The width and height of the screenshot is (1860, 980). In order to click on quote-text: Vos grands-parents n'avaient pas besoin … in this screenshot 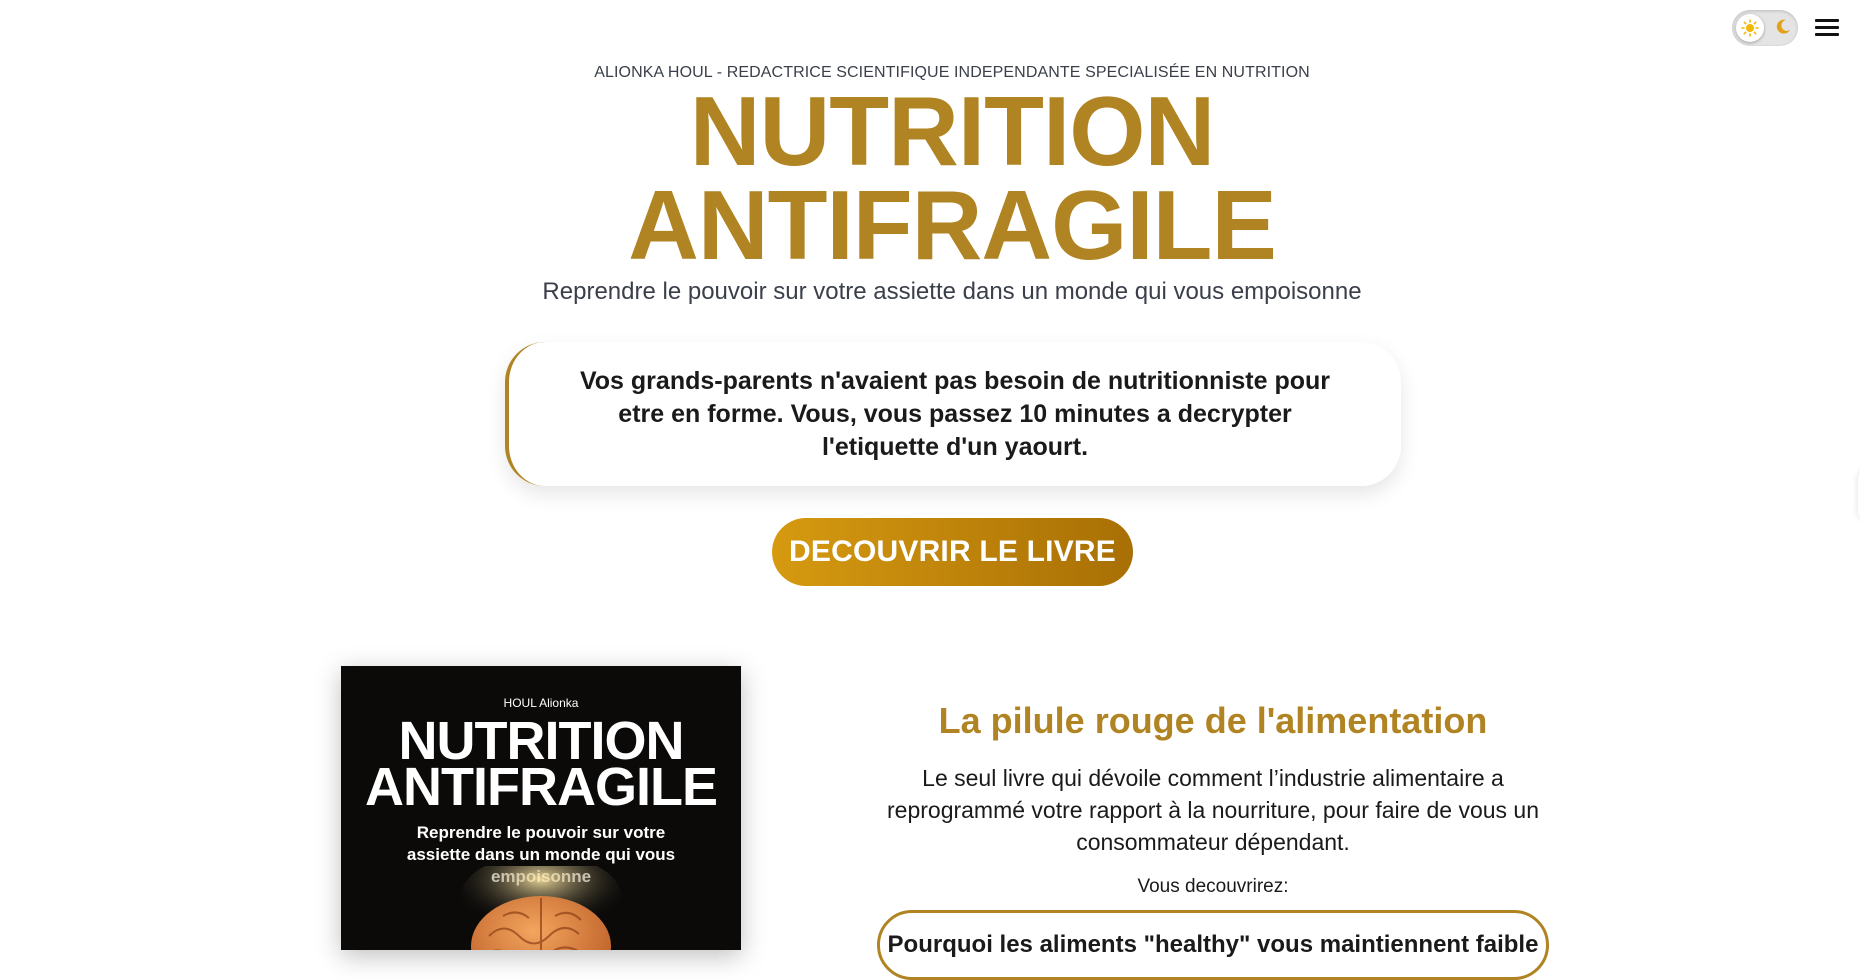, I will do `click(955, 413)`.